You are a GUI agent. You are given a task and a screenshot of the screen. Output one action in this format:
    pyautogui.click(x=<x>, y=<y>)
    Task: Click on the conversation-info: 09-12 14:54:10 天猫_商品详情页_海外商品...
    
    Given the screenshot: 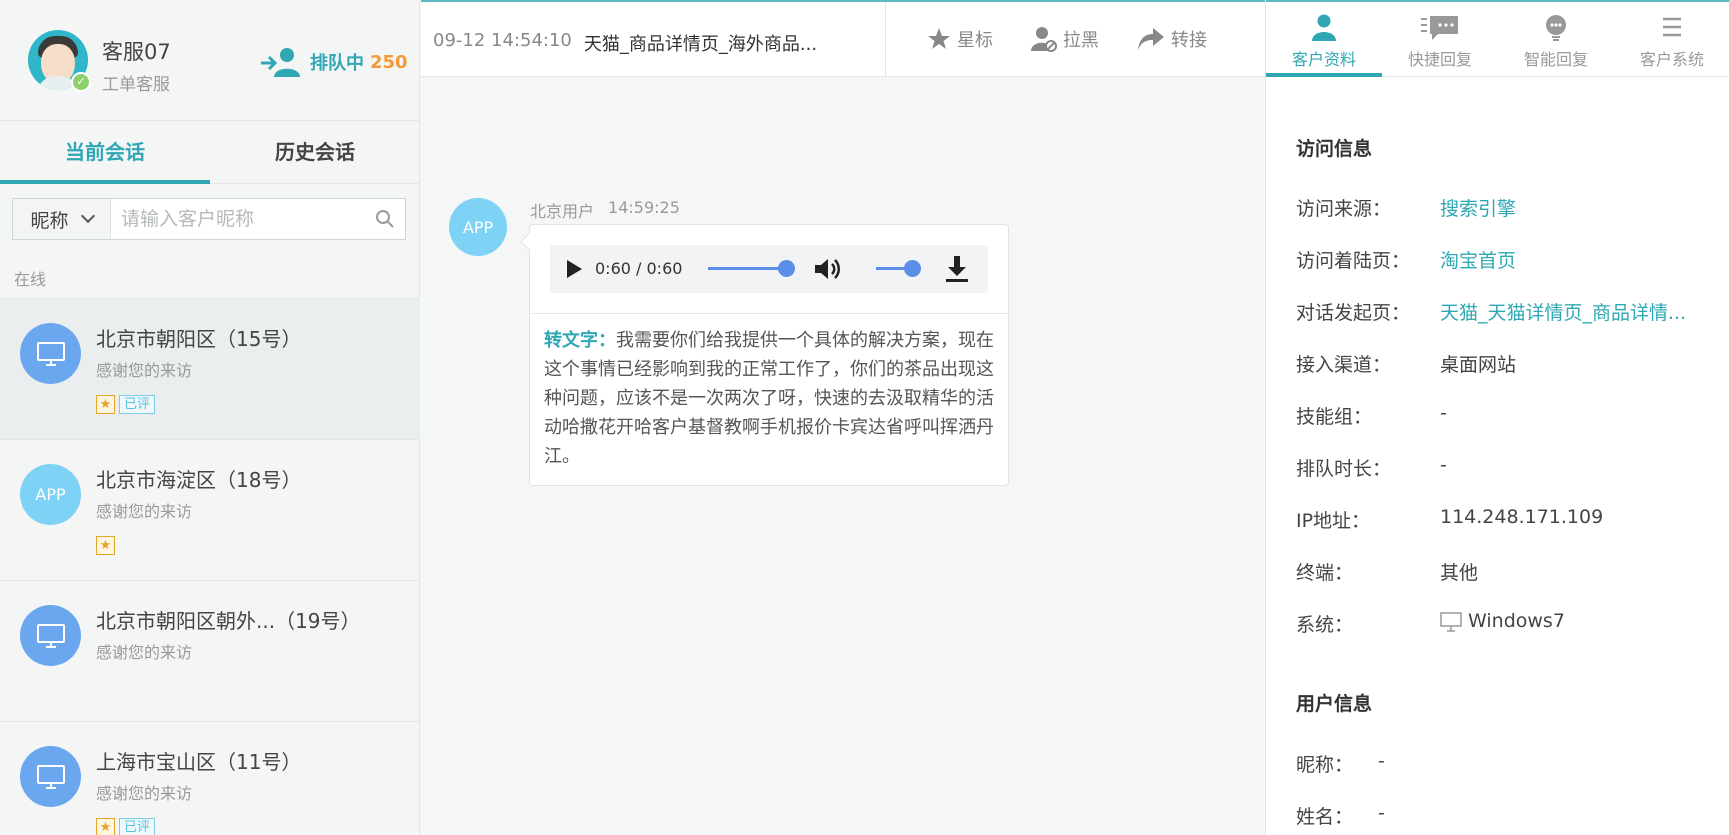 What is the action you would take?
    pyautogui.click(x=625, y=43)
    